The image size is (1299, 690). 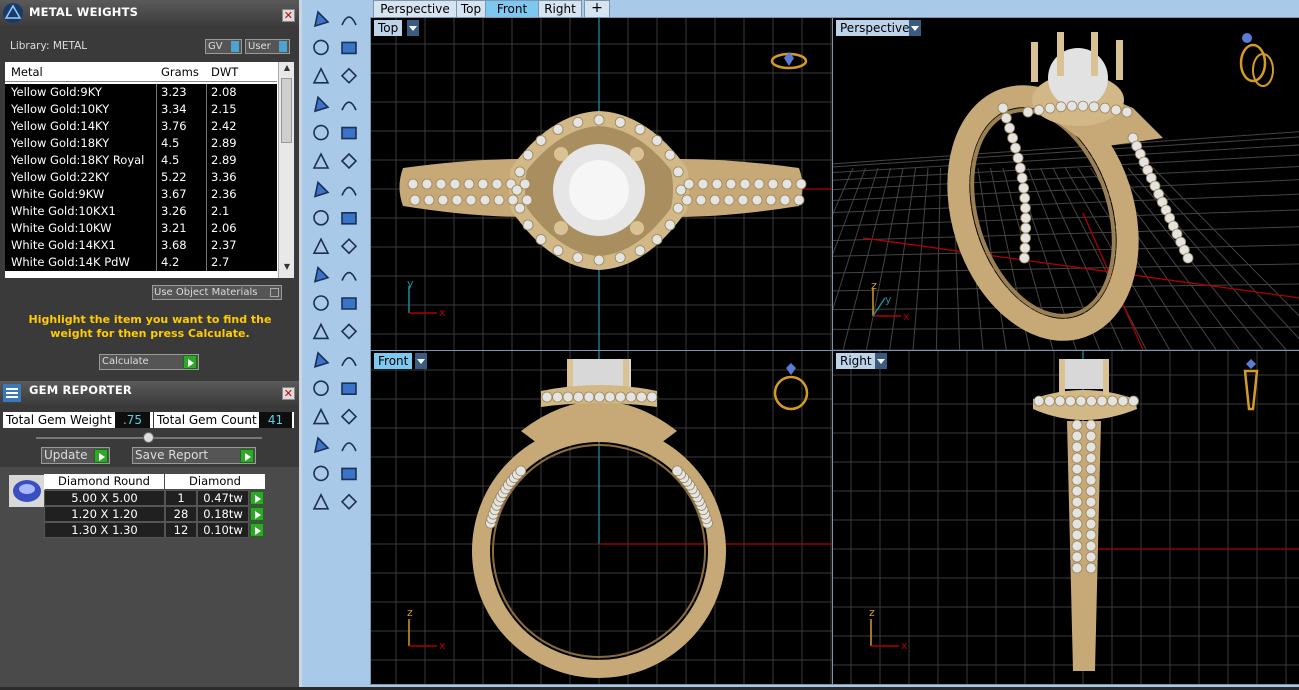 I want to click on viewport-front-label: Front, so click(x=393, y=361).